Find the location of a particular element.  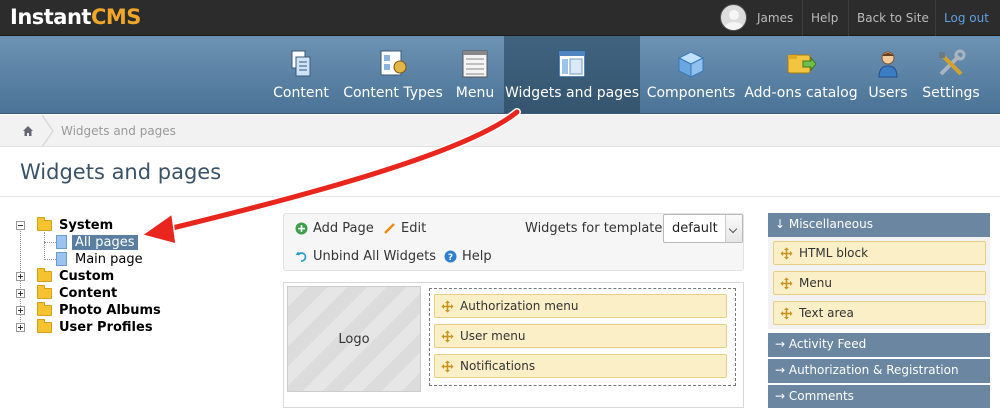

nav-settings-label: Settings is located at coordinates (951, 93).